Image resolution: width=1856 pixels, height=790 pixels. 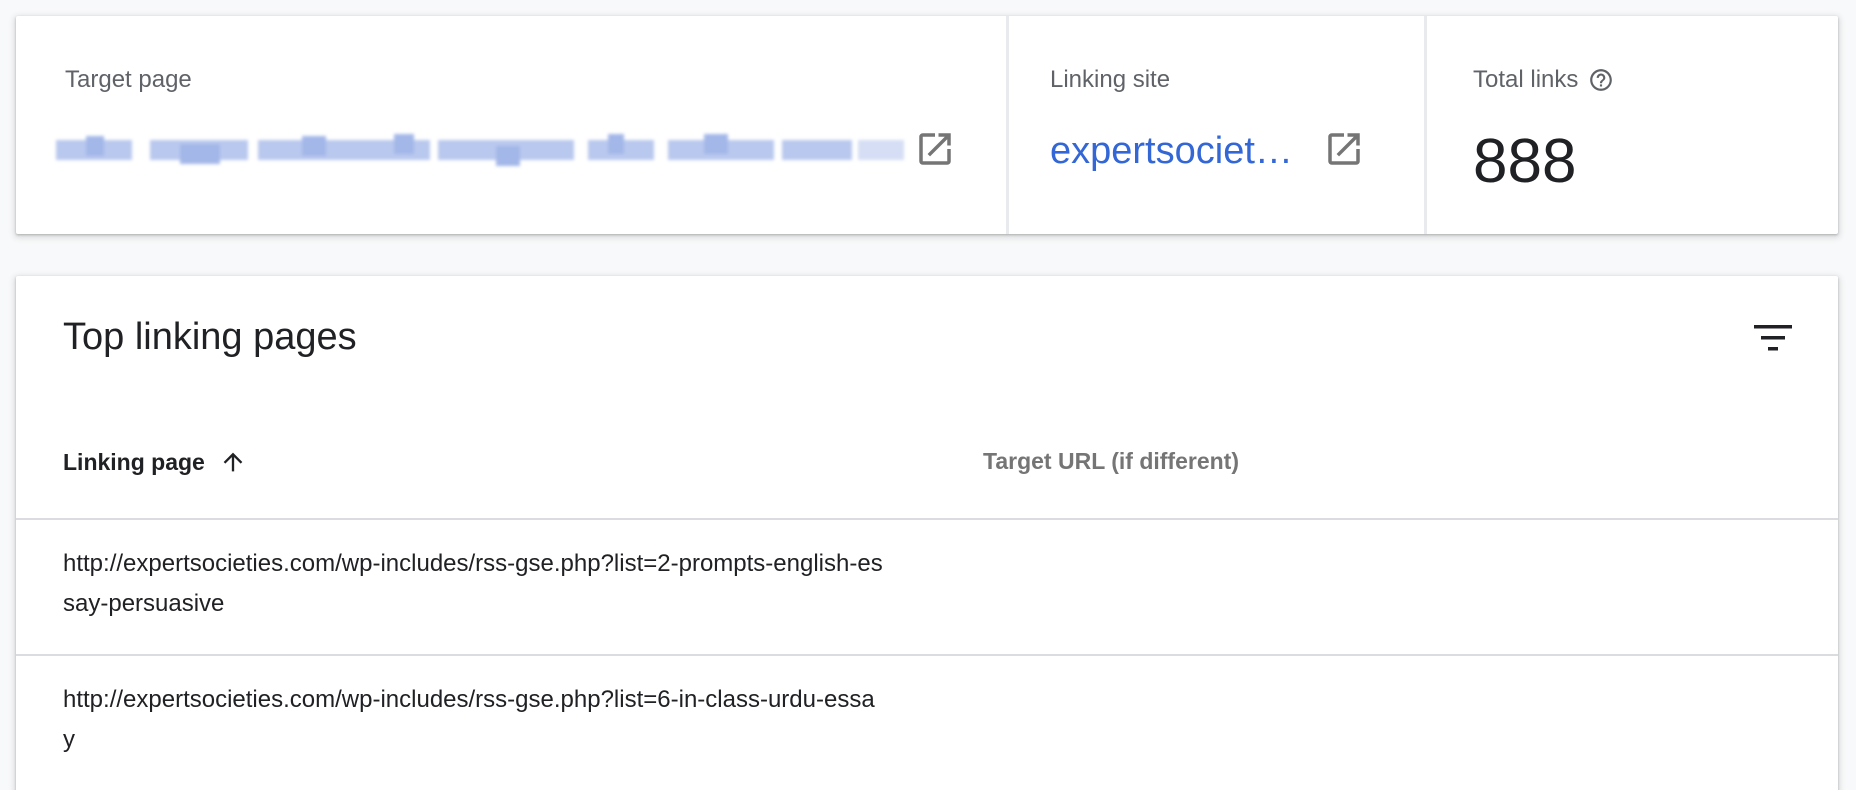 I want to click on target-page-url-blurred, so click(x=480, y=148).